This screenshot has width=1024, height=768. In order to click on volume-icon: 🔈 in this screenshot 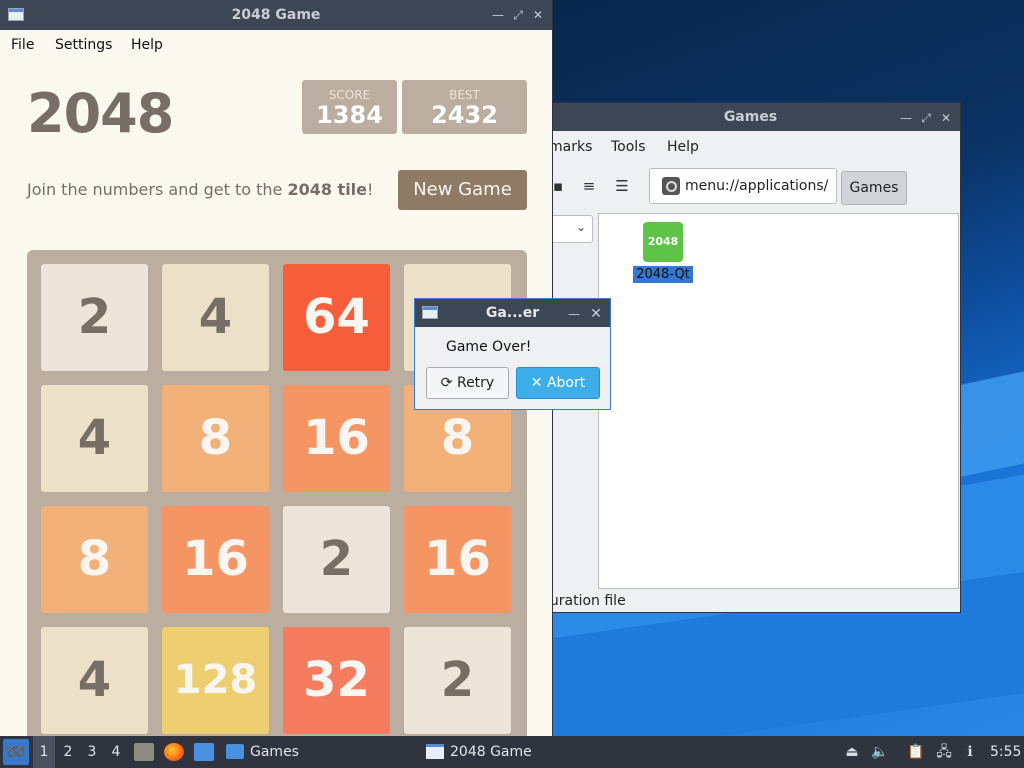, I will do `click(880, 752)`.